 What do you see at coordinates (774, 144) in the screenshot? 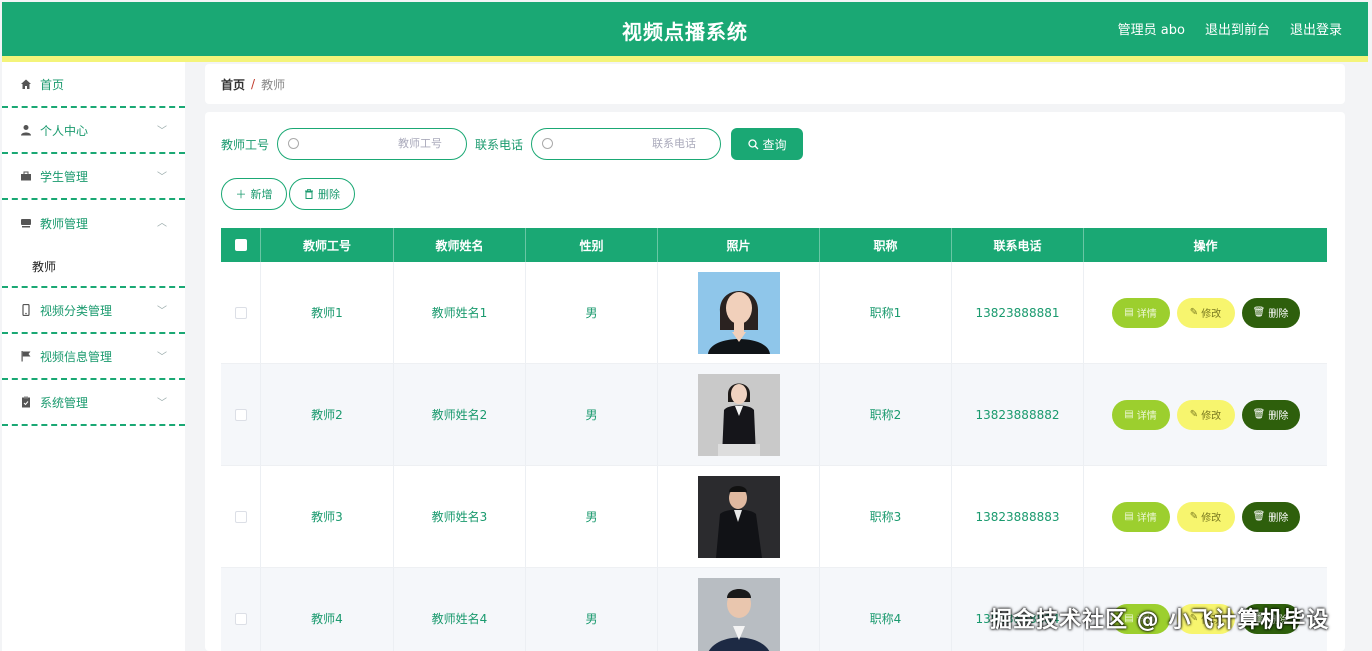
I see `query-button-label: 查询` at bounding box center [774, 144].